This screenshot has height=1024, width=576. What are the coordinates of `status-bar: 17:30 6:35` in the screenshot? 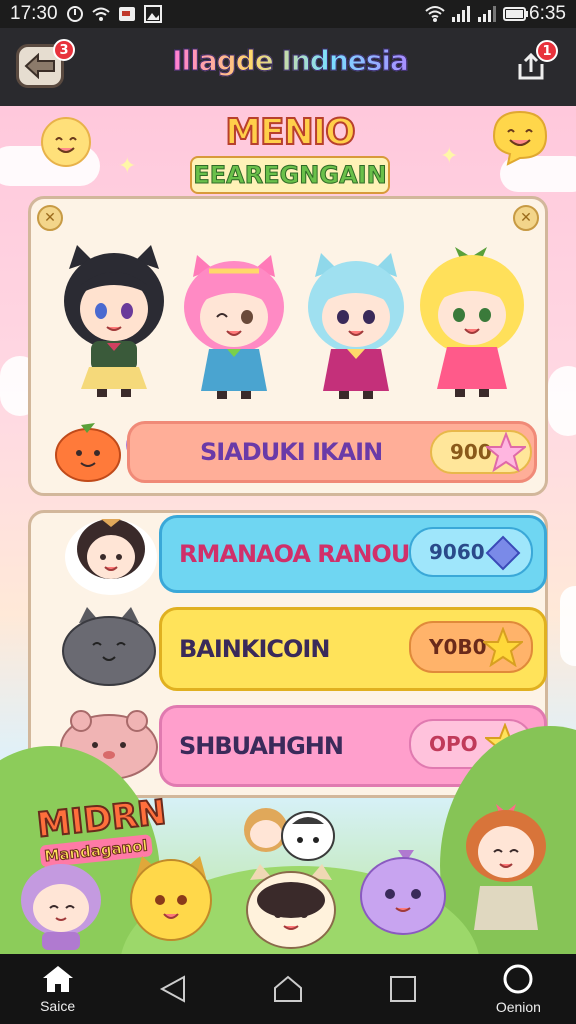 It's located at (288, 14).